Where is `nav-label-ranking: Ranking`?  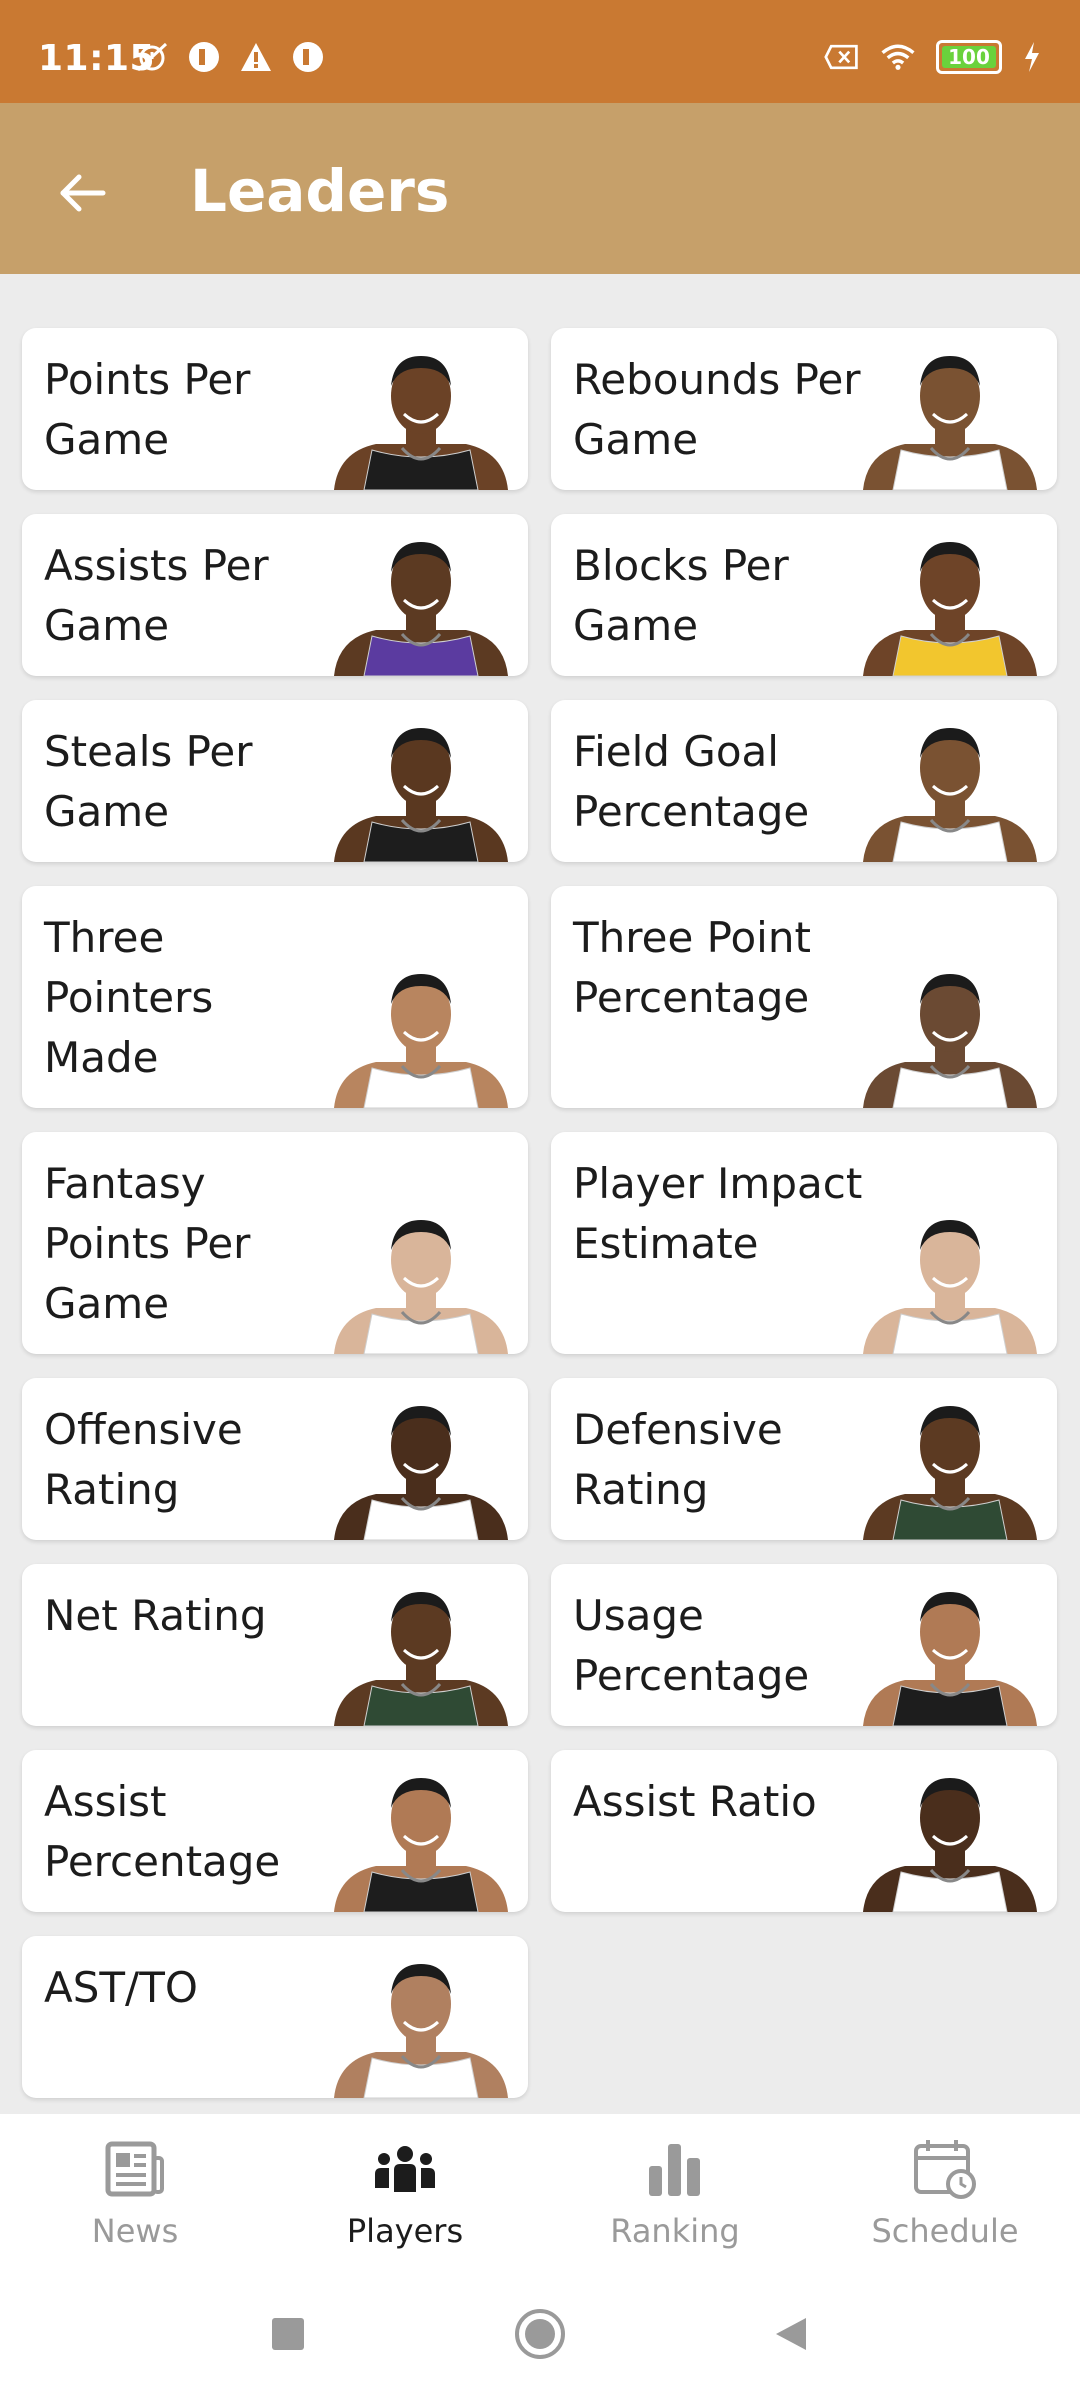 nav-label-ranking: Ranking is located at coordinates (675, 2231).